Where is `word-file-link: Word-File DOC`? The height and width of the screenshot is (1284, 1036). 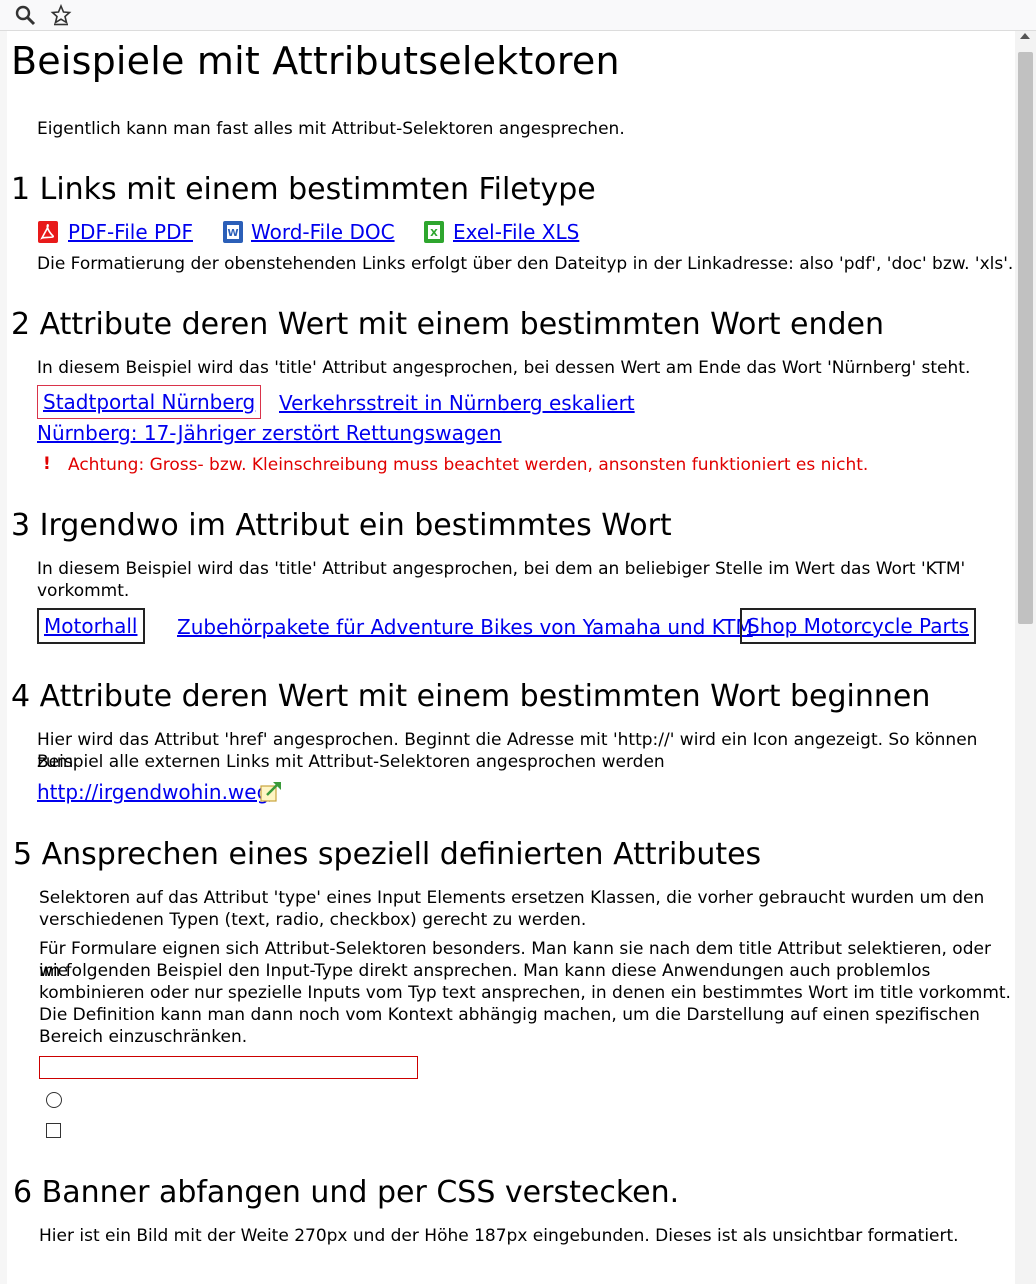
word-file-link: Word-File DOC is located at coordinates (323, 232).